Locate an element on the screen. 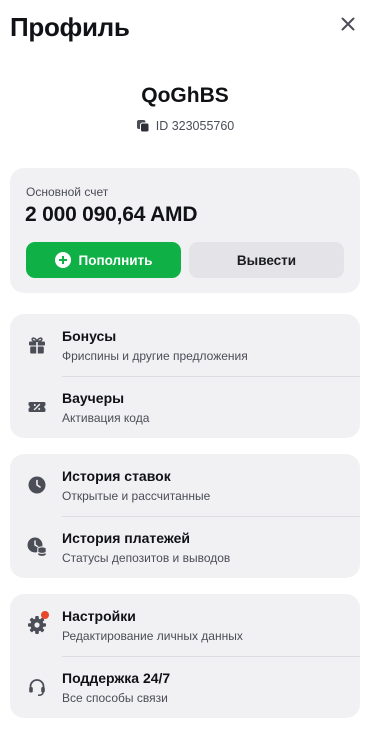  header: Профиль is located at coordinates (185, 28).